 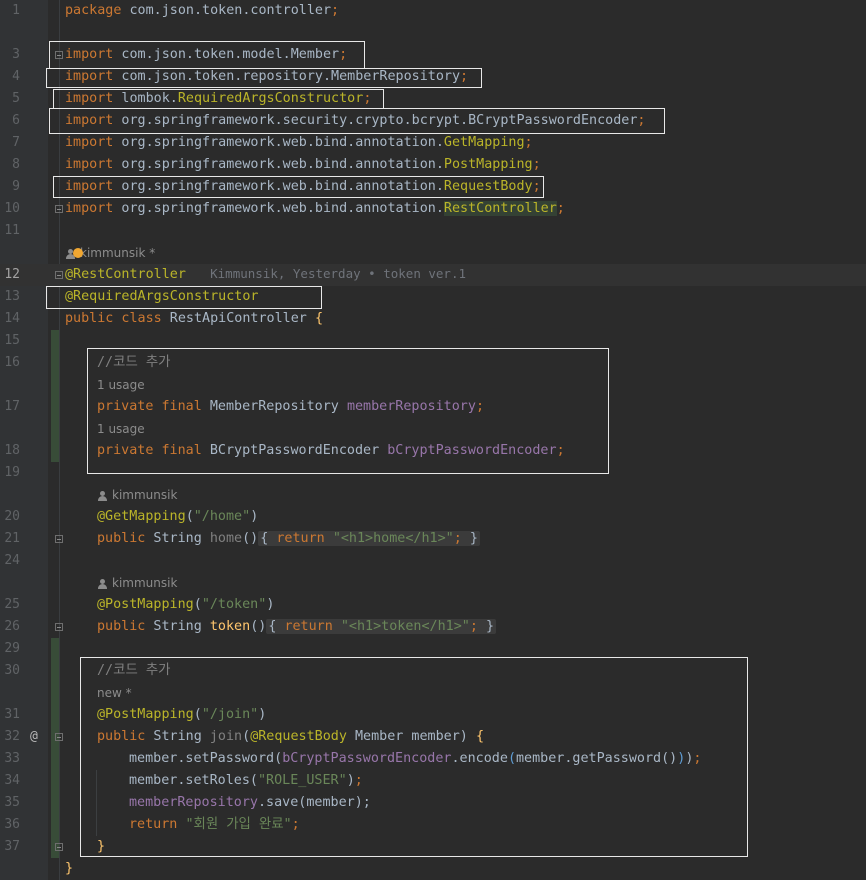 I want to click on method-name: token, so click(x=230, y=626).